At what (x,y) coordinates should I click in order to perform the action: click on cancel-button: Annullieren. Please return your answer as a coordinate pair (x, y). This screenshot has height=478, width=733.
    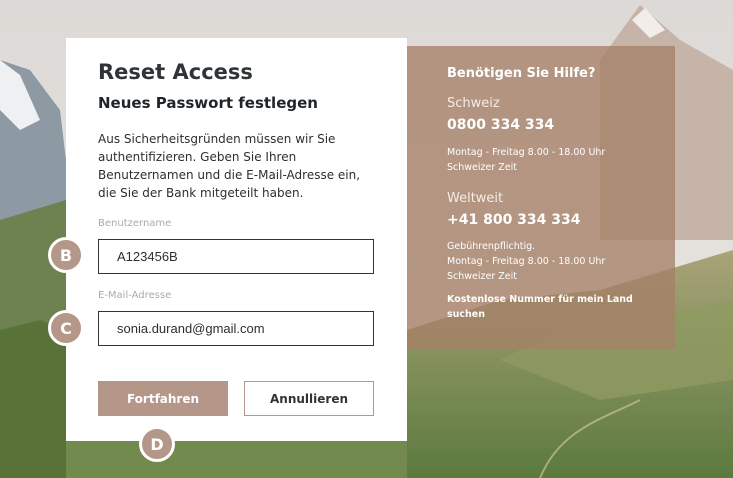
    Looking at the image, I should click on (309, 398).